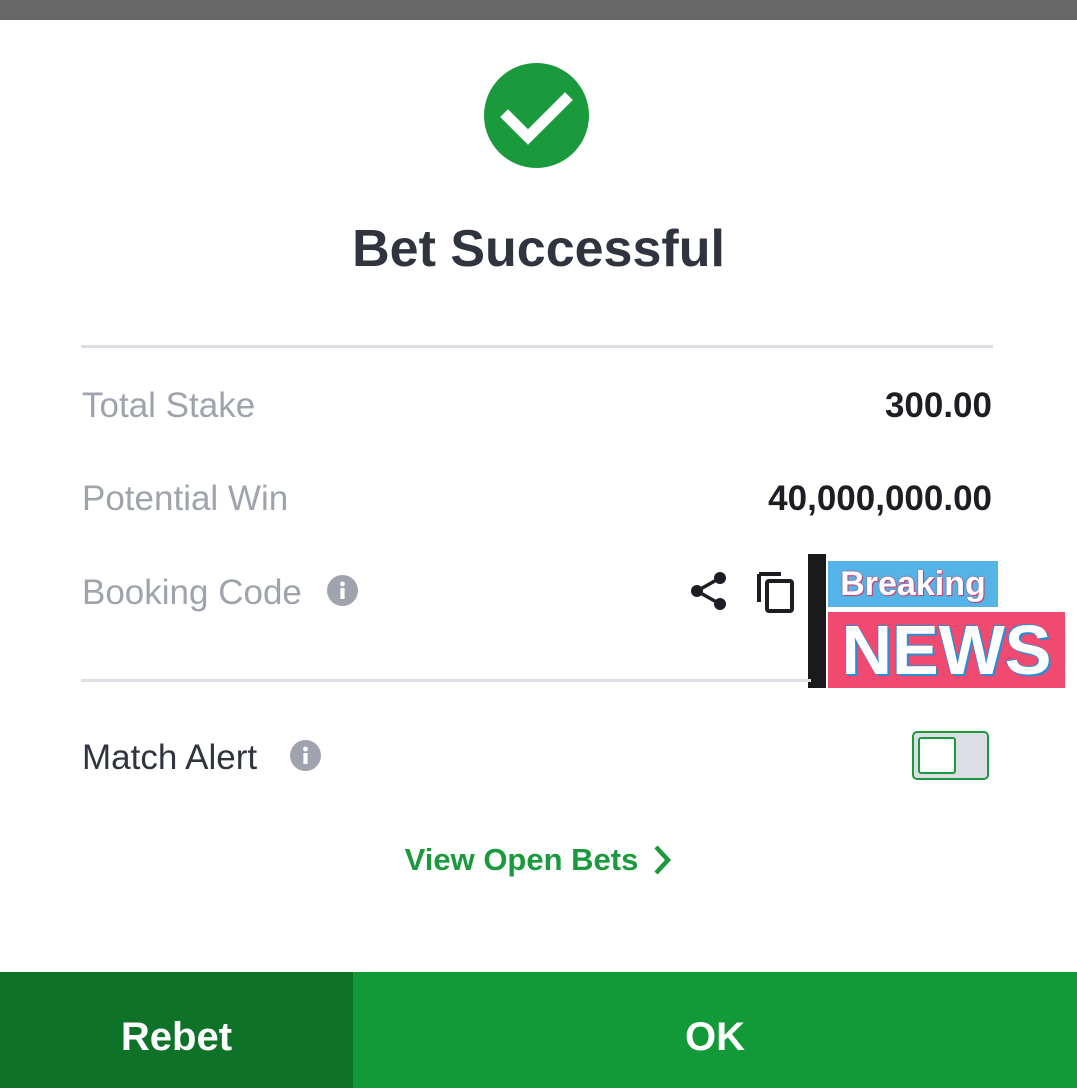 This screenshot has height=1088, width=1077. Describe the element at coordinates (709, 593) in the screenshot. I see `share-icon` at that location.